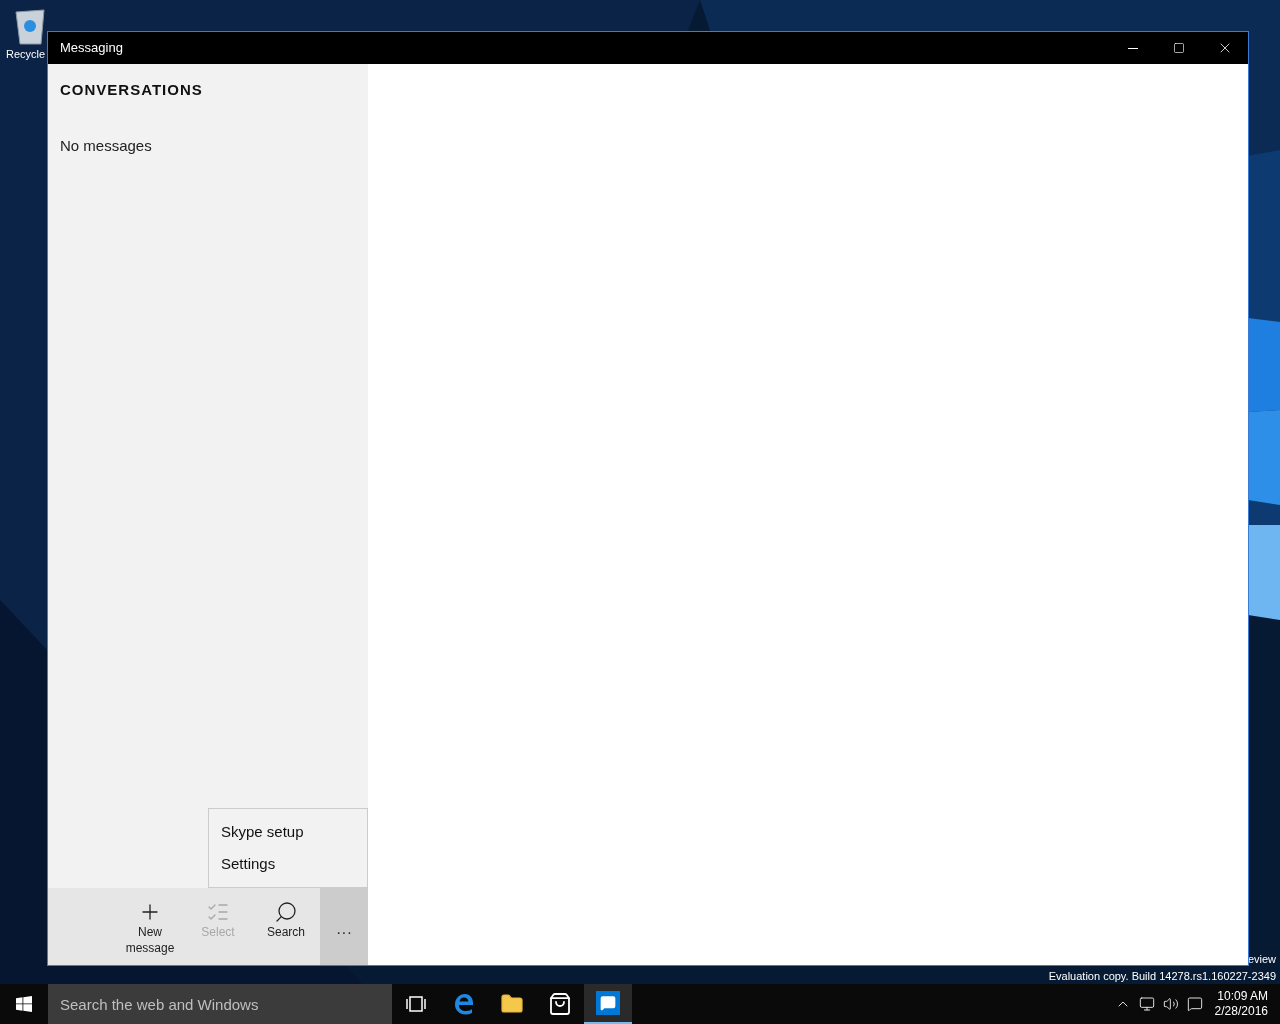  I want to click on search-icon, so click(286, 912).